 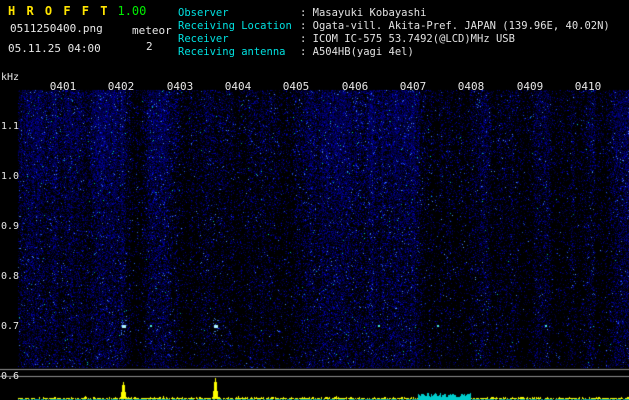 What do you see at coordinates (471, 86) in the screenshot?
I see `time-tick-label: 0408` at bounding box center [471, 86].